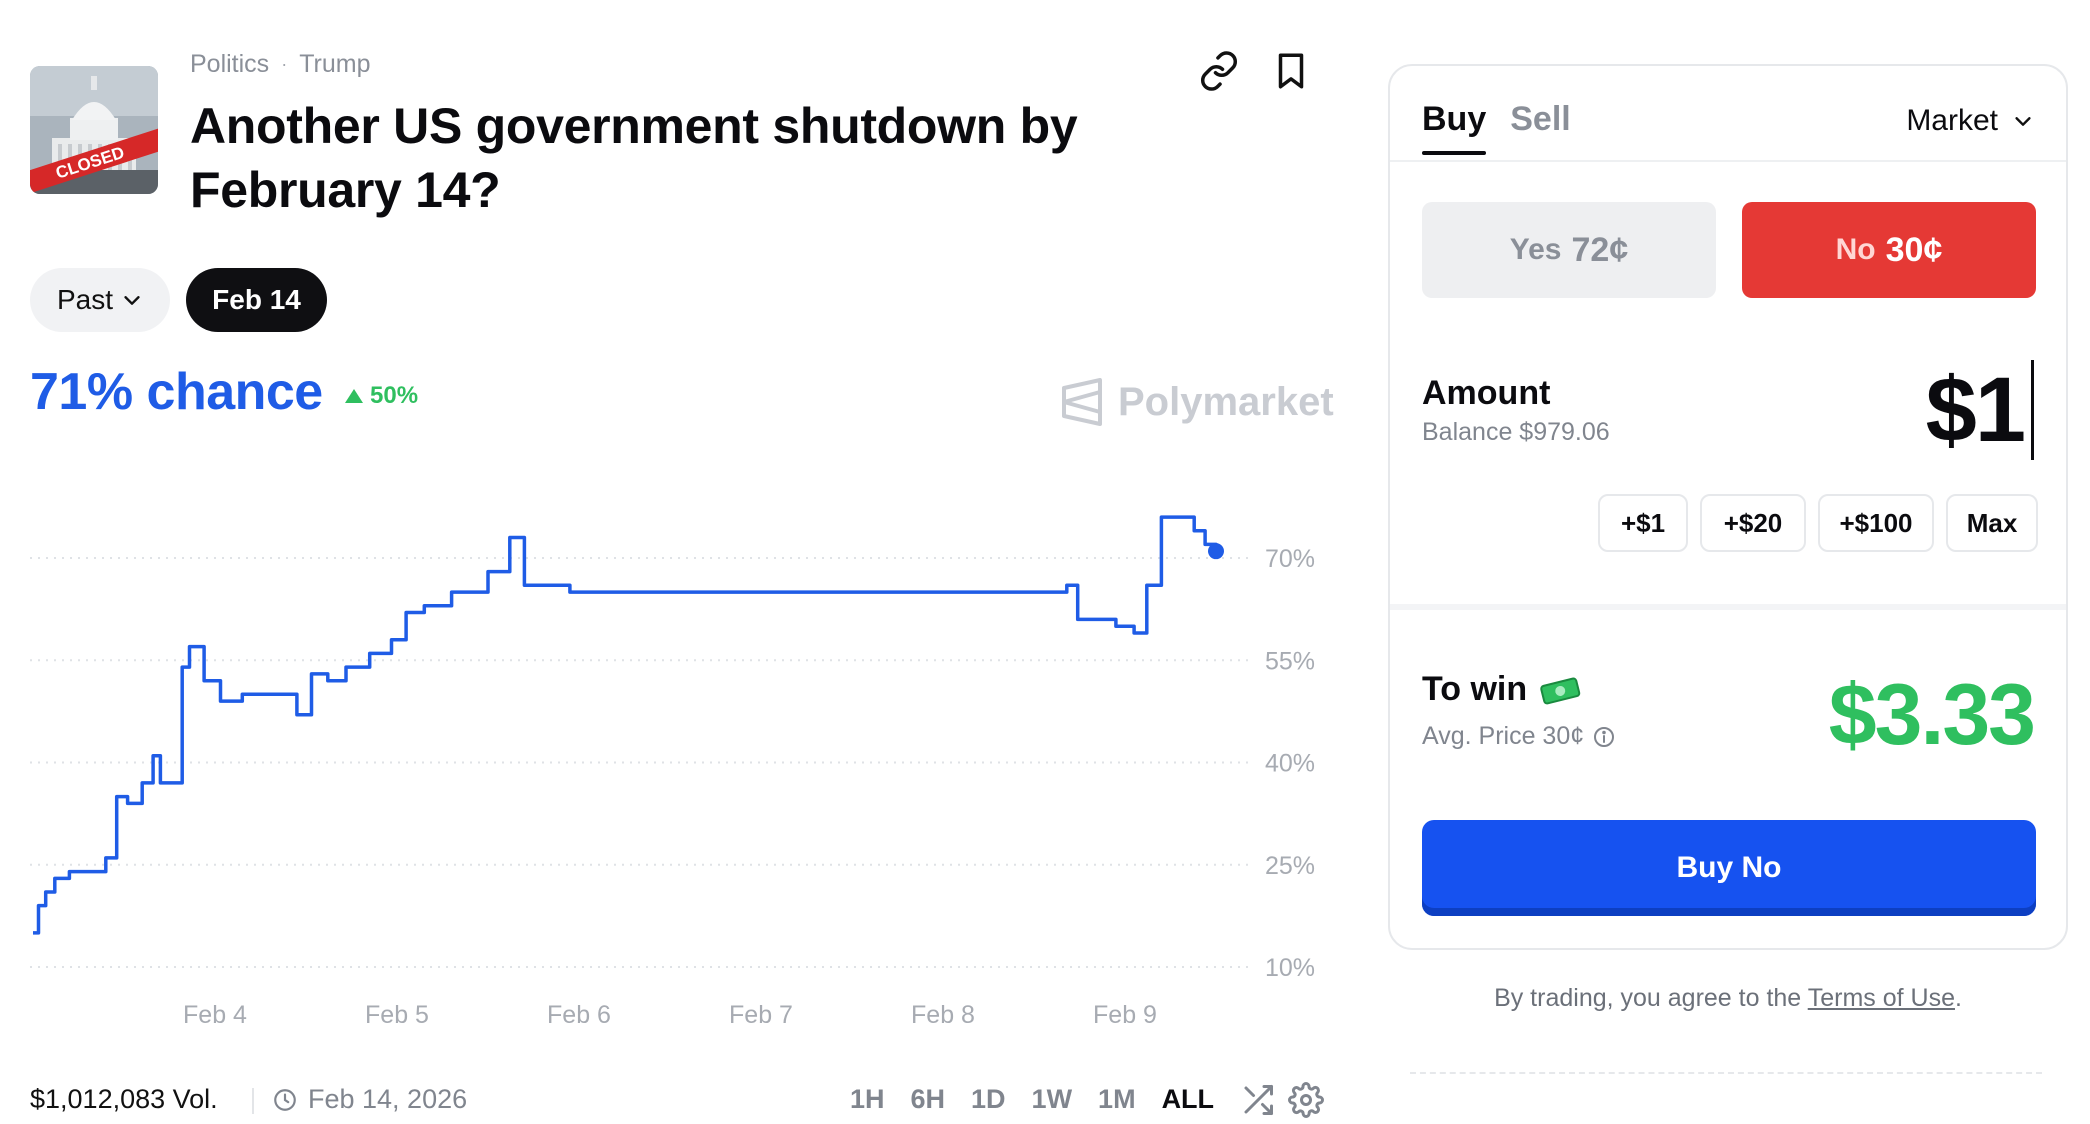  I want to click on order-type-label: Market, so click(1952, 120).